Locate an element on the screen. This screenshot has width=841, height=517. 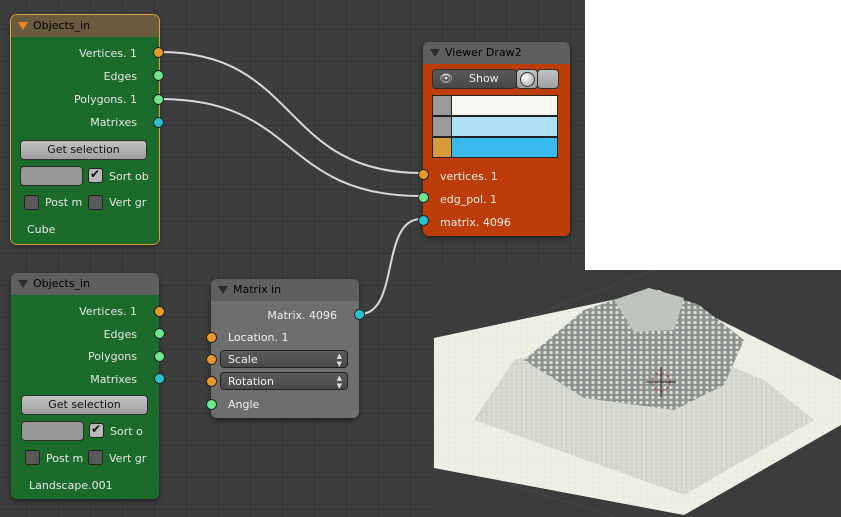
edgpol-input-socket is located at coordinates (423, 197).